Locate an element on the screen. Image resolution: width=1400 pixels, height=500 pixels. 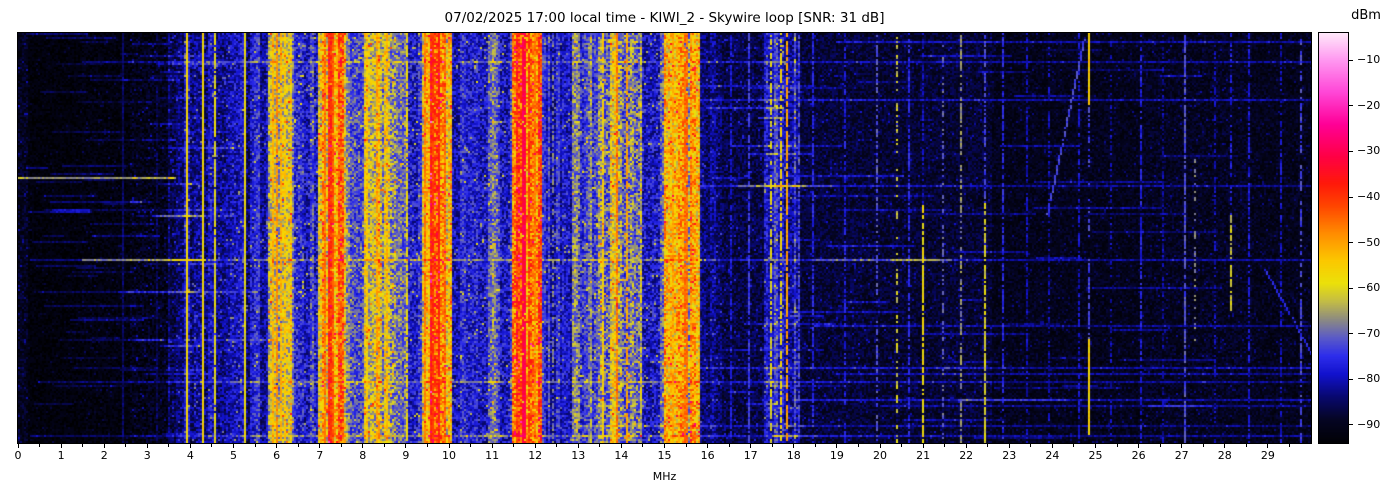
x-tick-label: 29 is located at coordinates (1267, 455).